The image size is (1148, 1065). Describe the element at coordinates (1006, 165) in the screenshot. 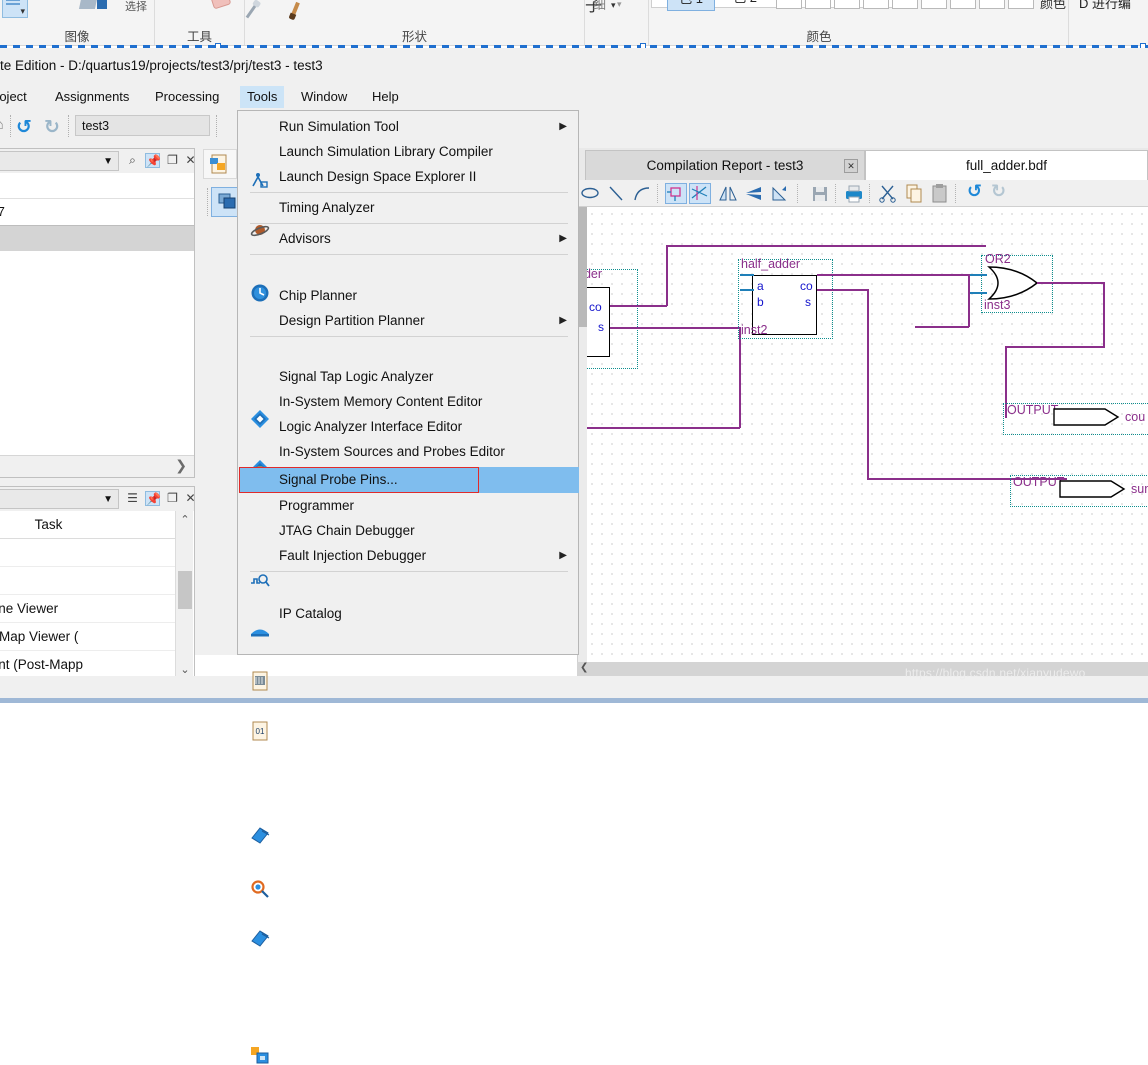

I see `tab-full-adder-bdf: full_adder.bdf` at that location.